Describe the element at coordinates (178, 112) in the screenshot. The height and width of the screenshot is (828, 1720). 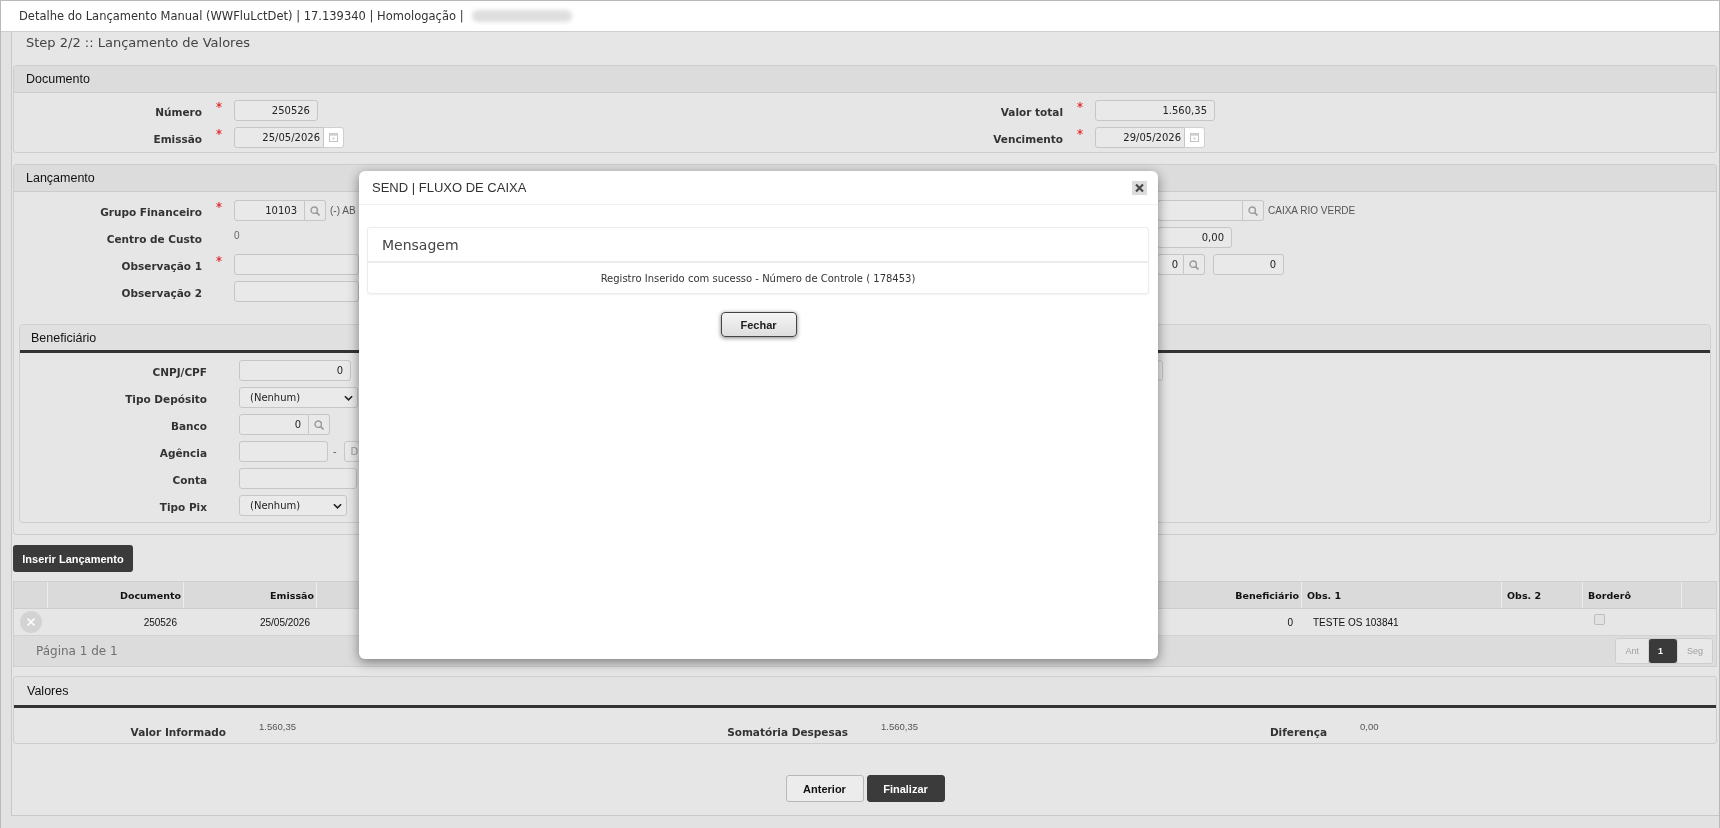
I see `field-label: Número` at that location.